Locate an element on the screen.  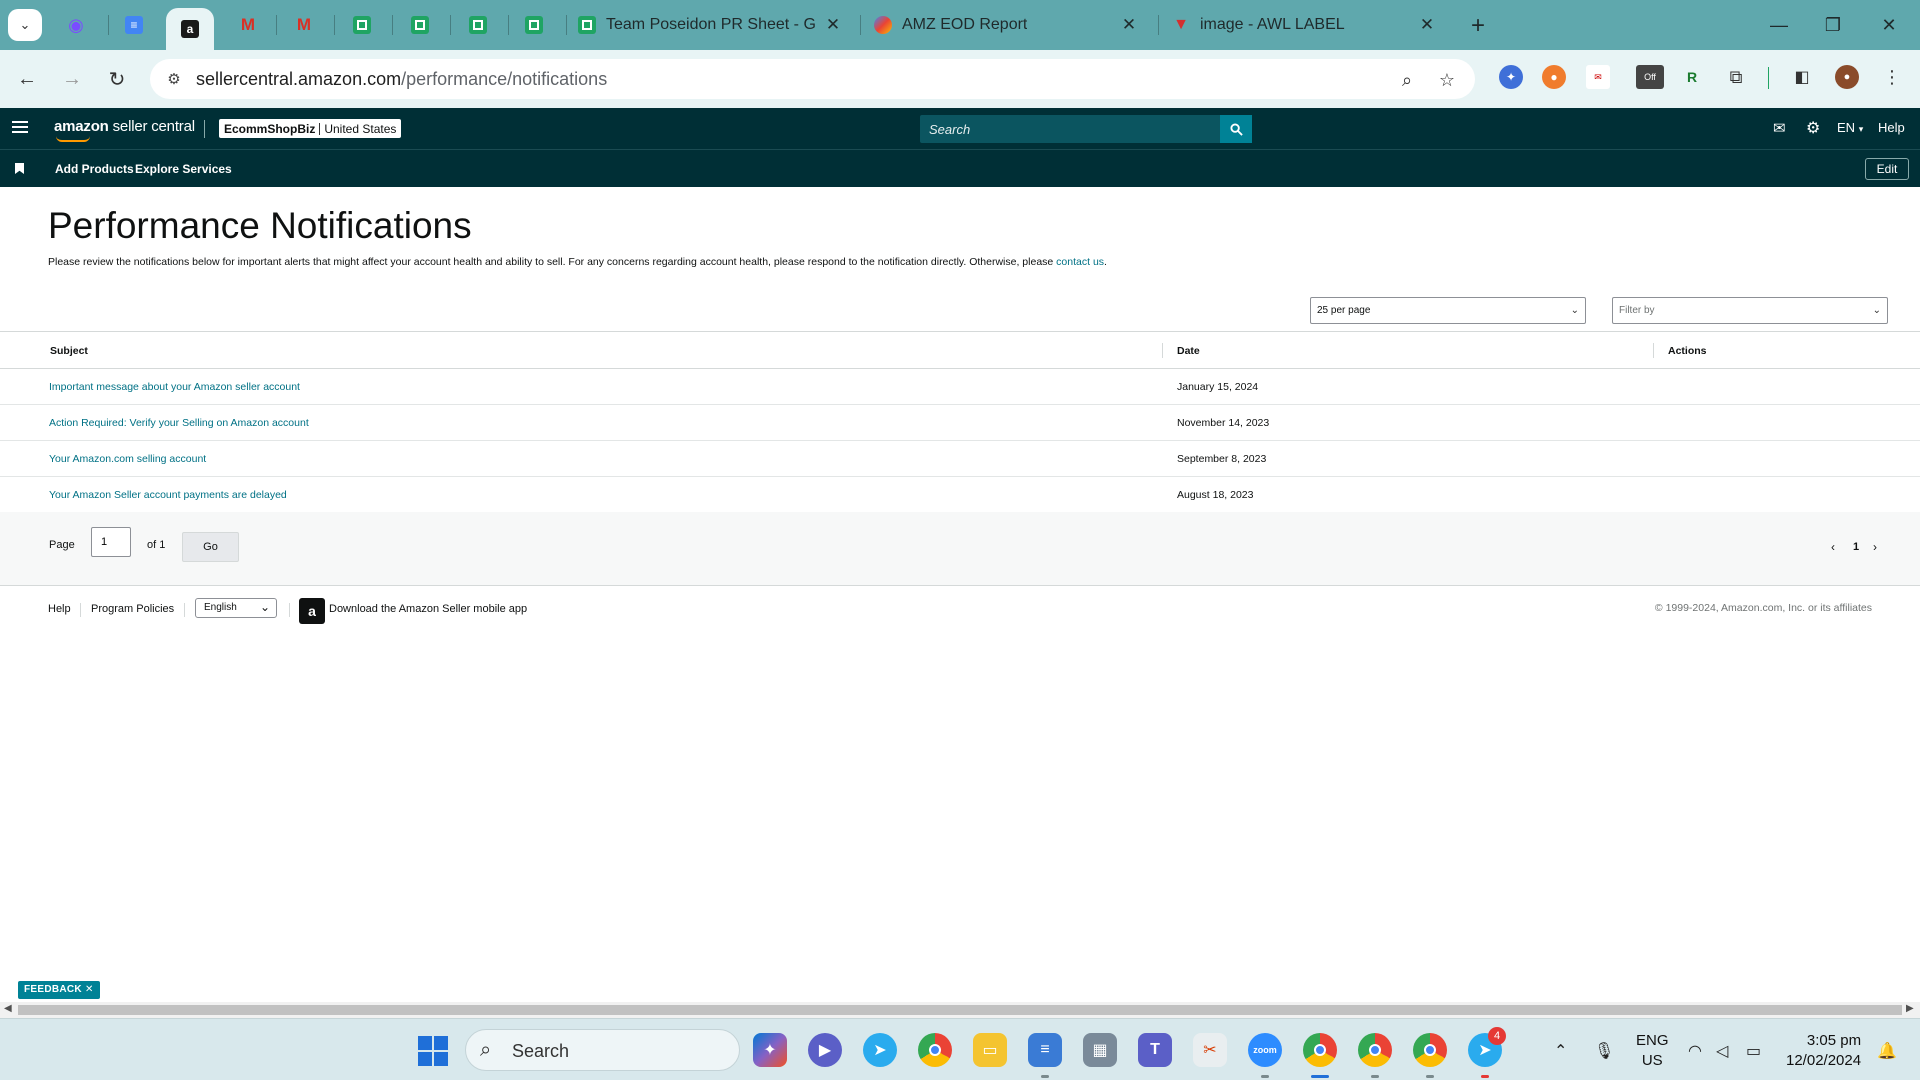
zoom-icon: ⌕ is located at coordinates (1407, 80).